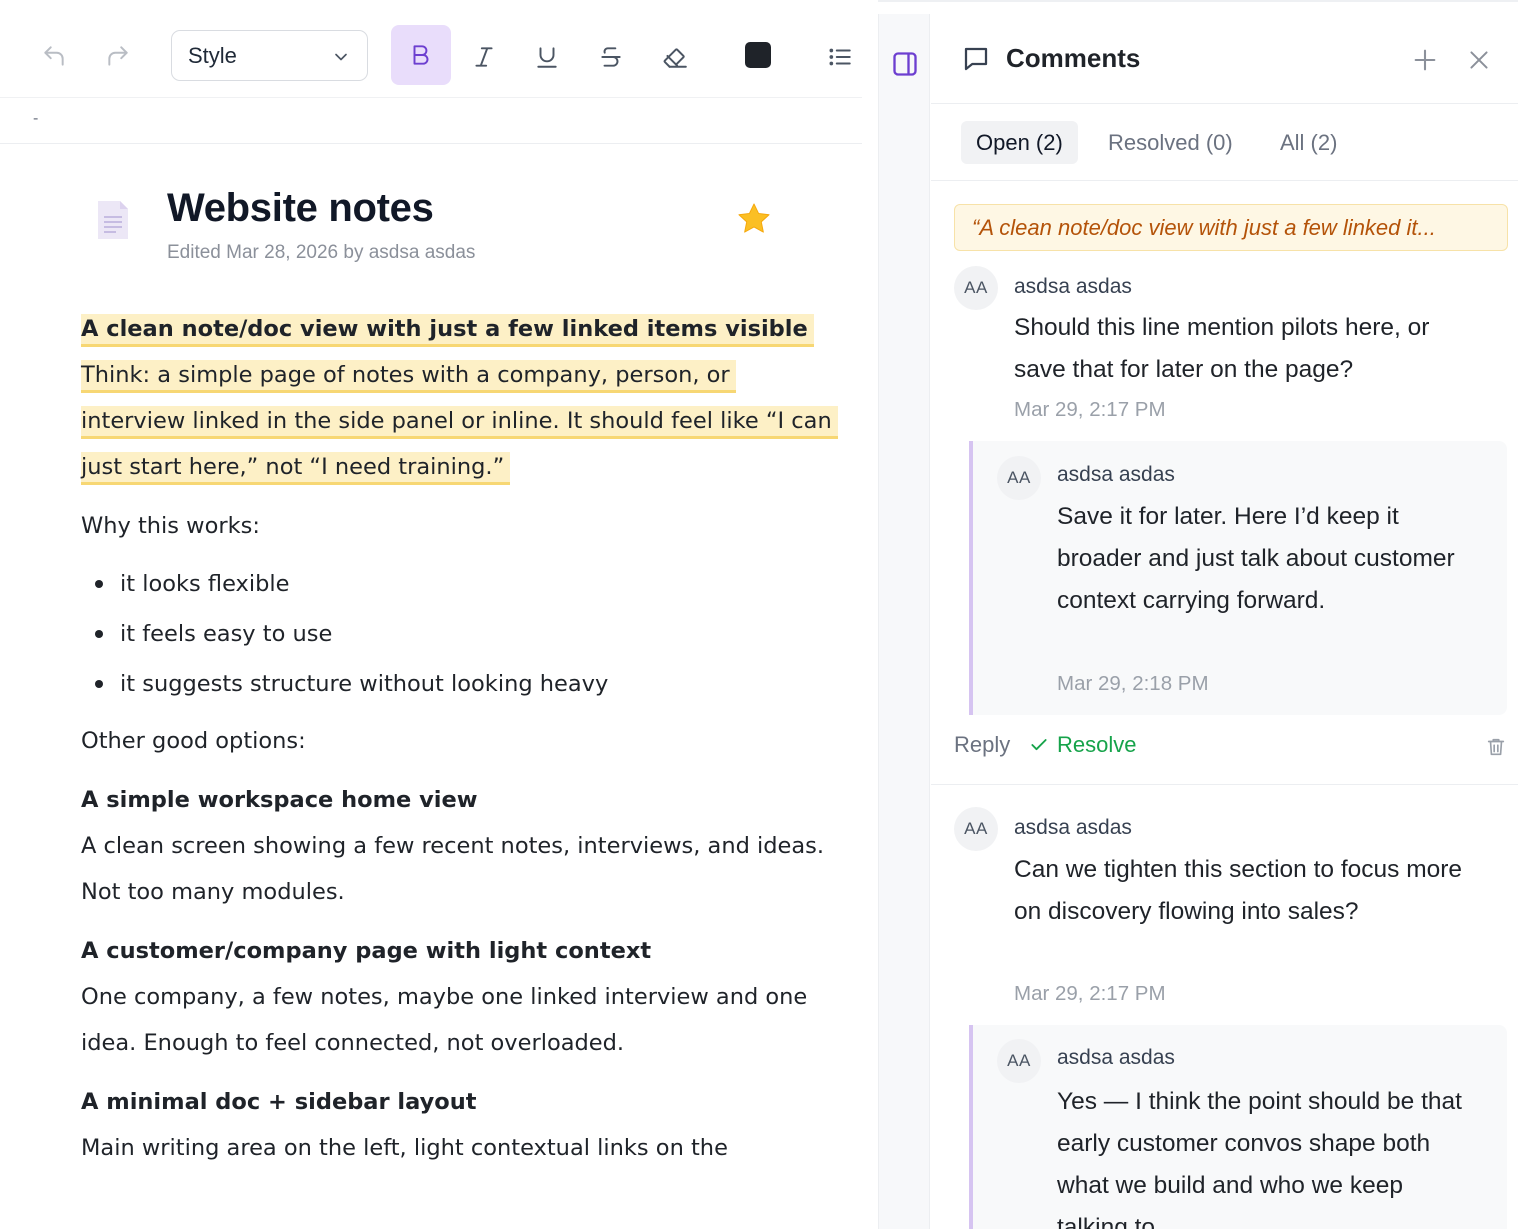  What do you see at coordinates (1224, 59) in the screenshot?
I see `comments-header: Comments` at bounding box center [1224, 59].